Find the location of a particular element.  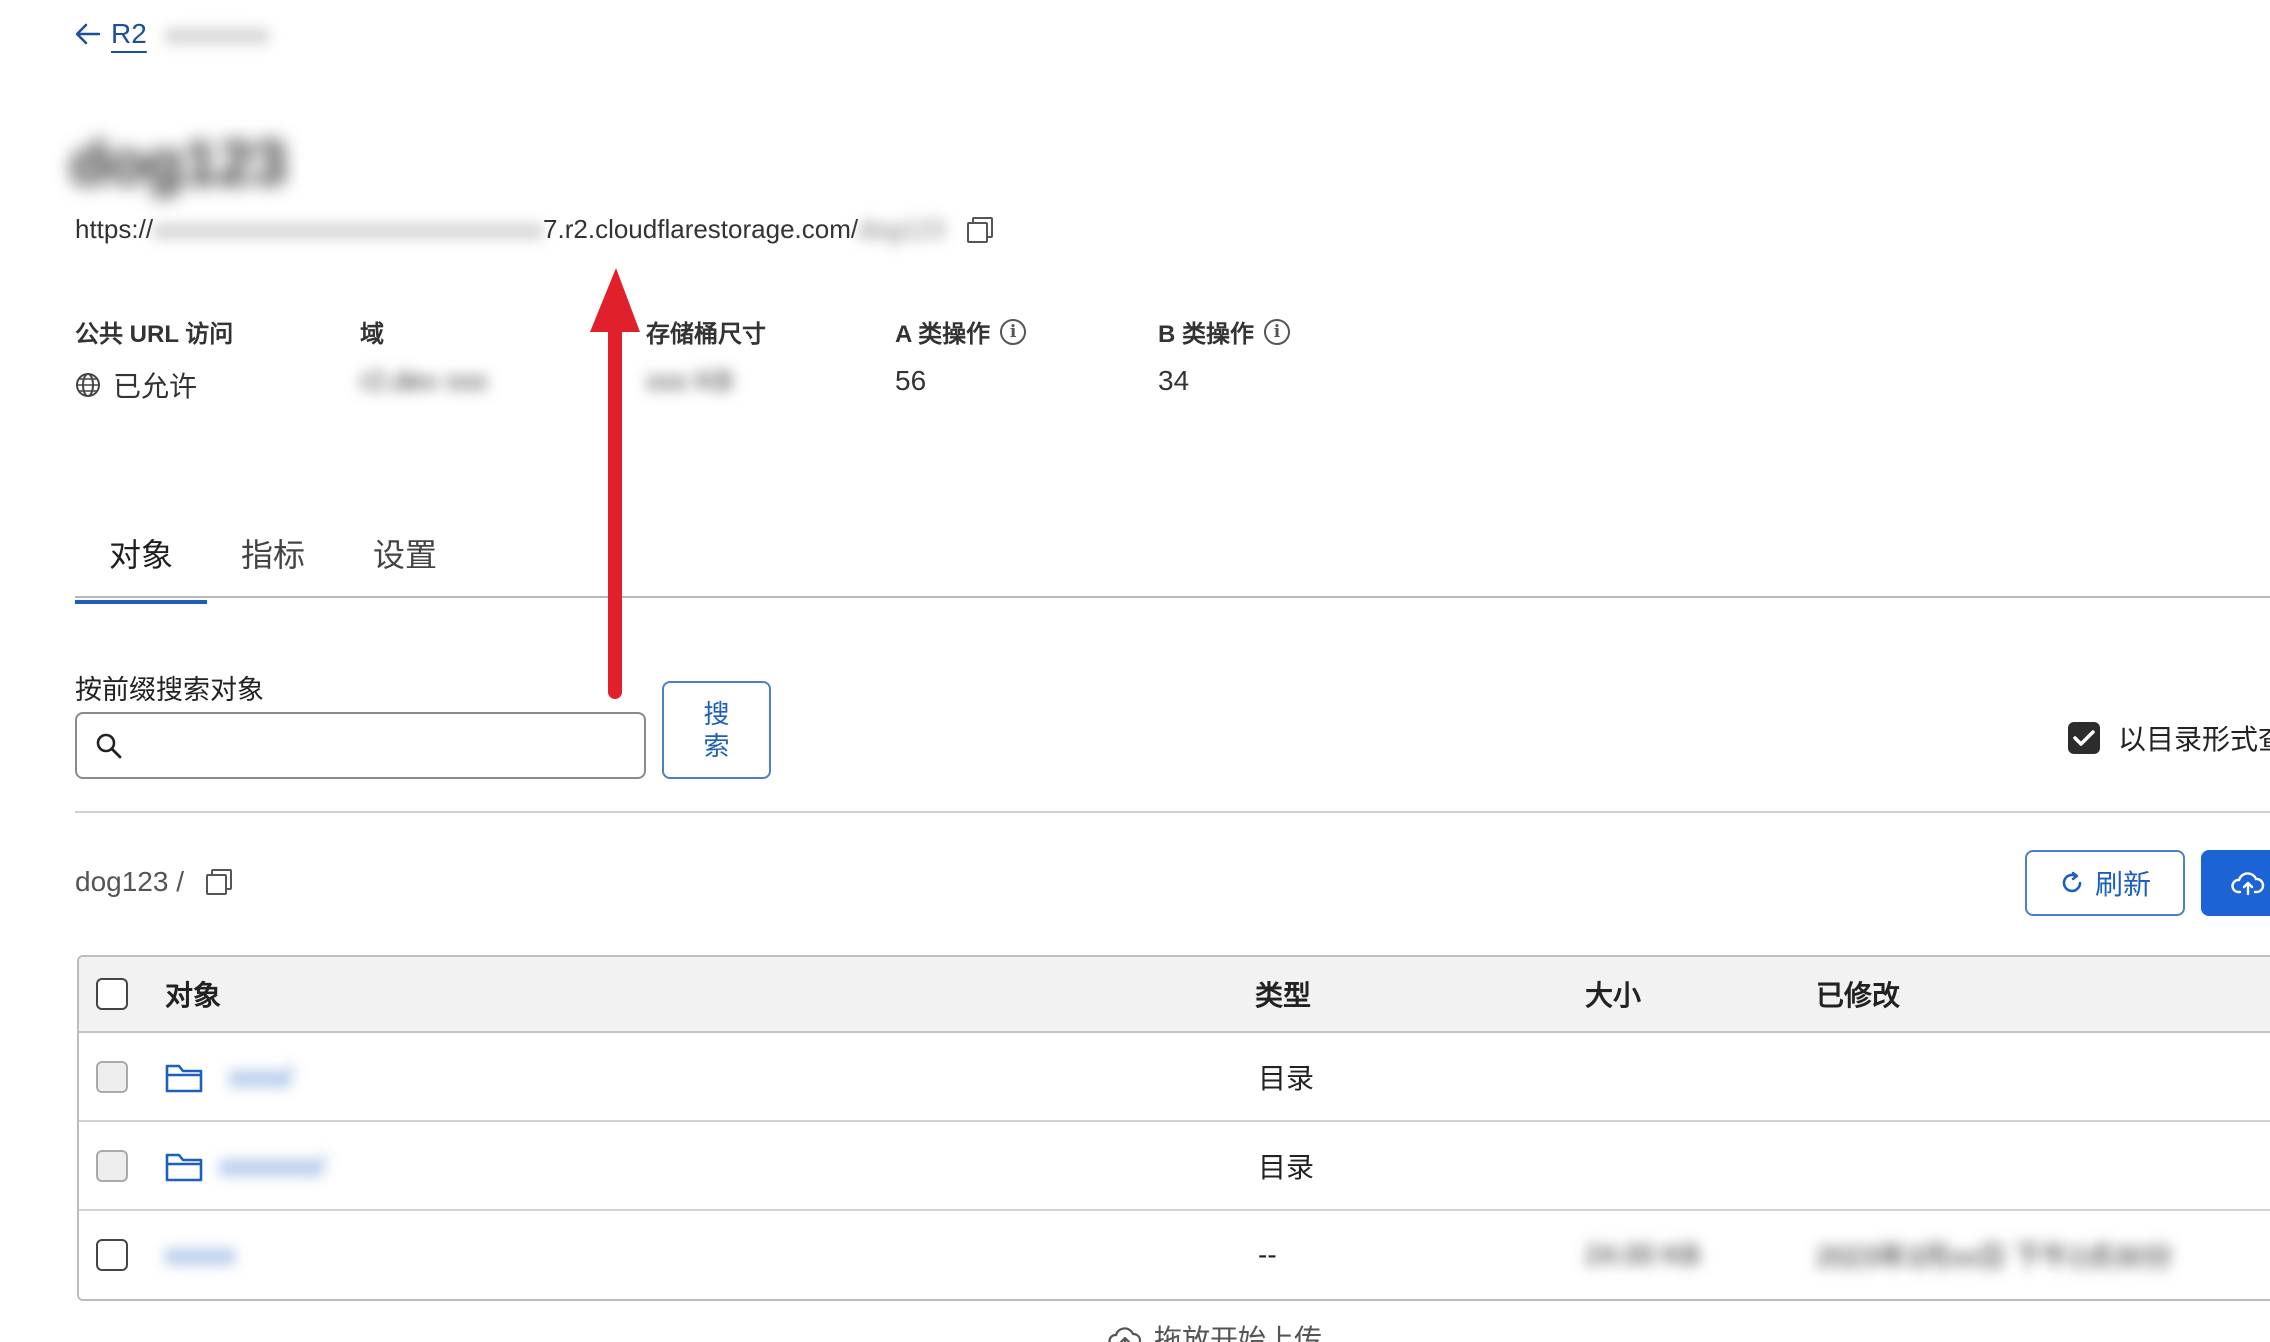

class-a-label: A 类操作 i is located at coordinates (961, 331).